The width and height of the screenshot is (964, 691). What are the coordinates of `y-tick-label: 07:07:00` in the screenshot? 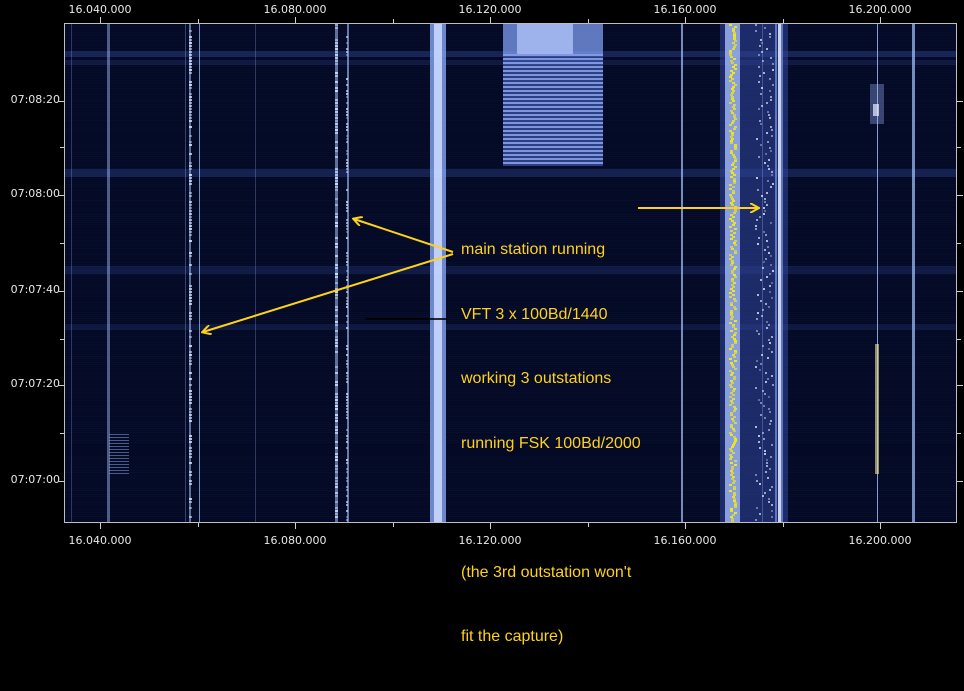 It's located at (35, 479).